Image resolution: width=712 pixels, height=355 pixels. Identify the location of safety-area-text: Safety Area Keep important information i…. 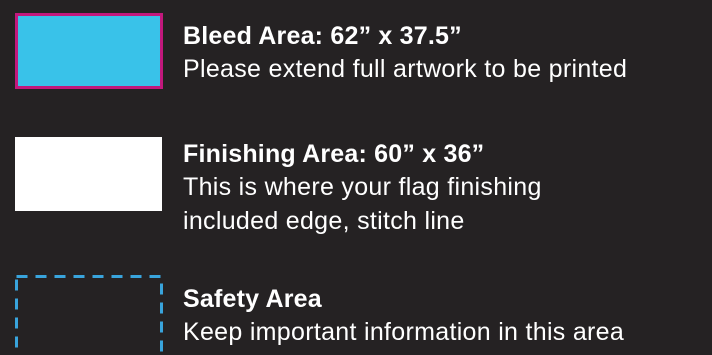
(445, 316).